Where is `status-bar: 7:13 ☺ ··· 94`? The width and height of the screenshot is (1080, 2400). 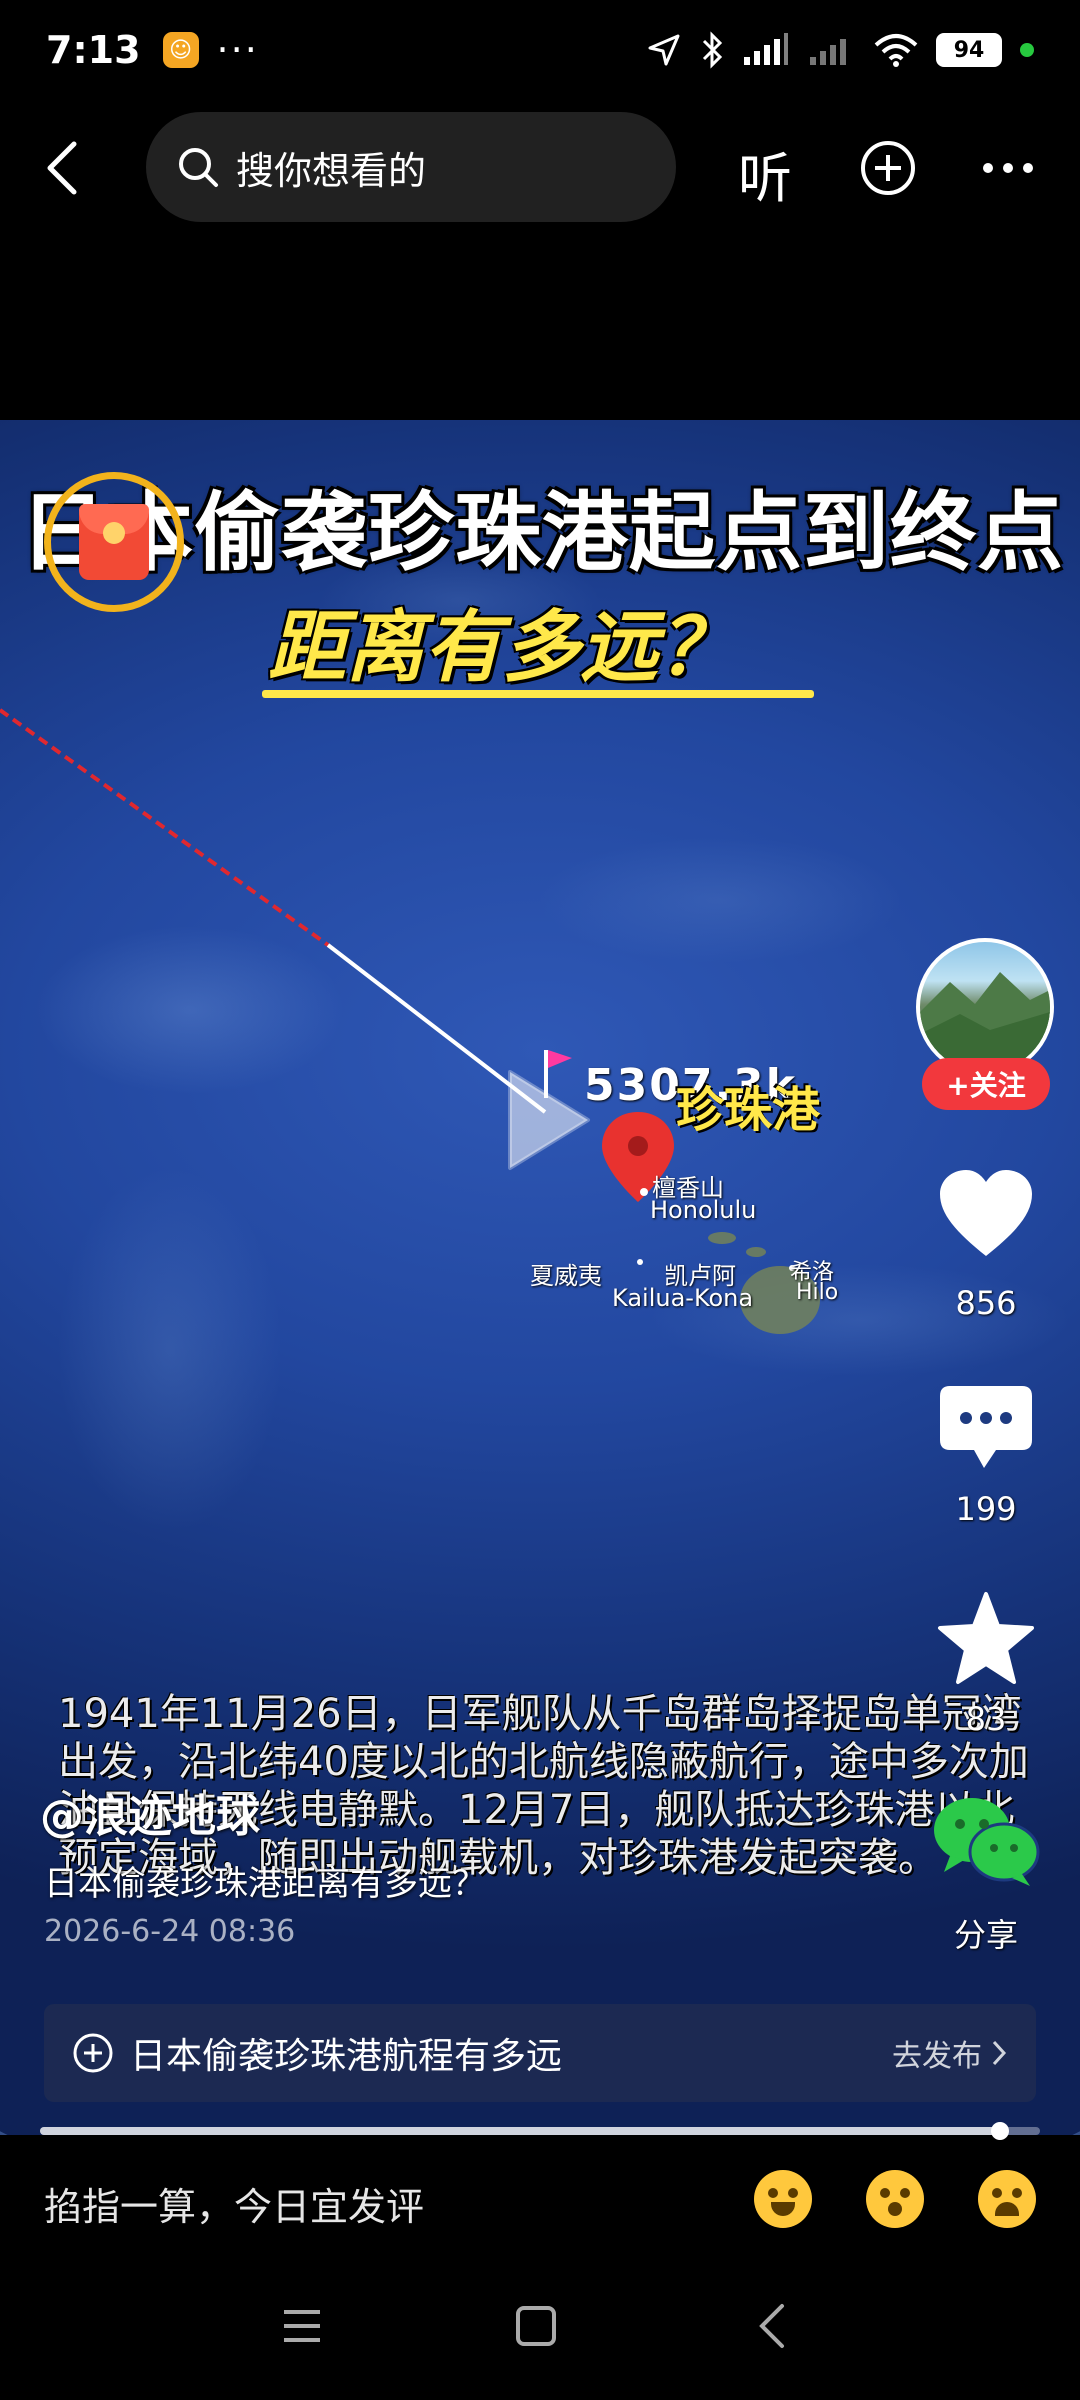 status-bar: 7:13 ☺ ··· 94 is located at coordinates (540, 50).